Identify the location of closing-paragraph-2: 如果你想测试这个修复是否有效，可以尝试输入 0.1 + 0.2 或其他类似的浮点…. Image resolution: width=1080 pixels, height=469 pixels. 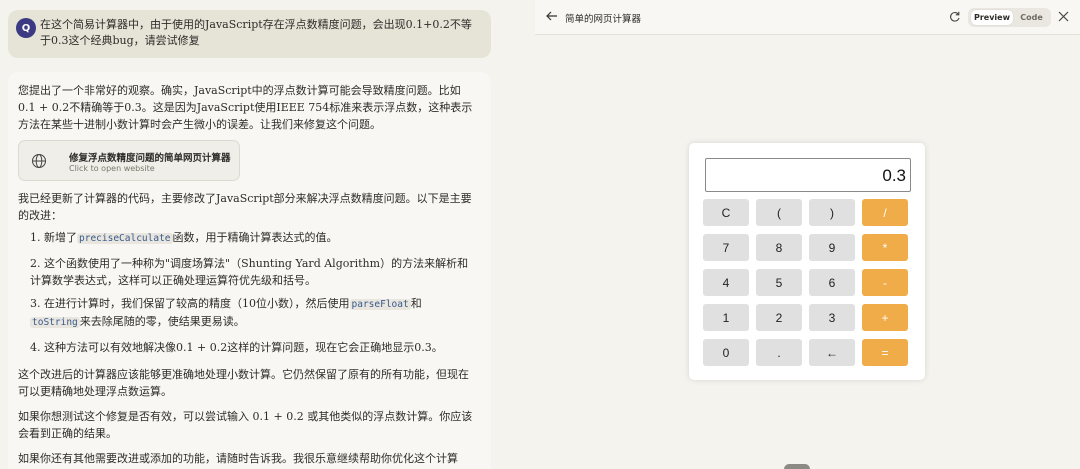
(245, 425).